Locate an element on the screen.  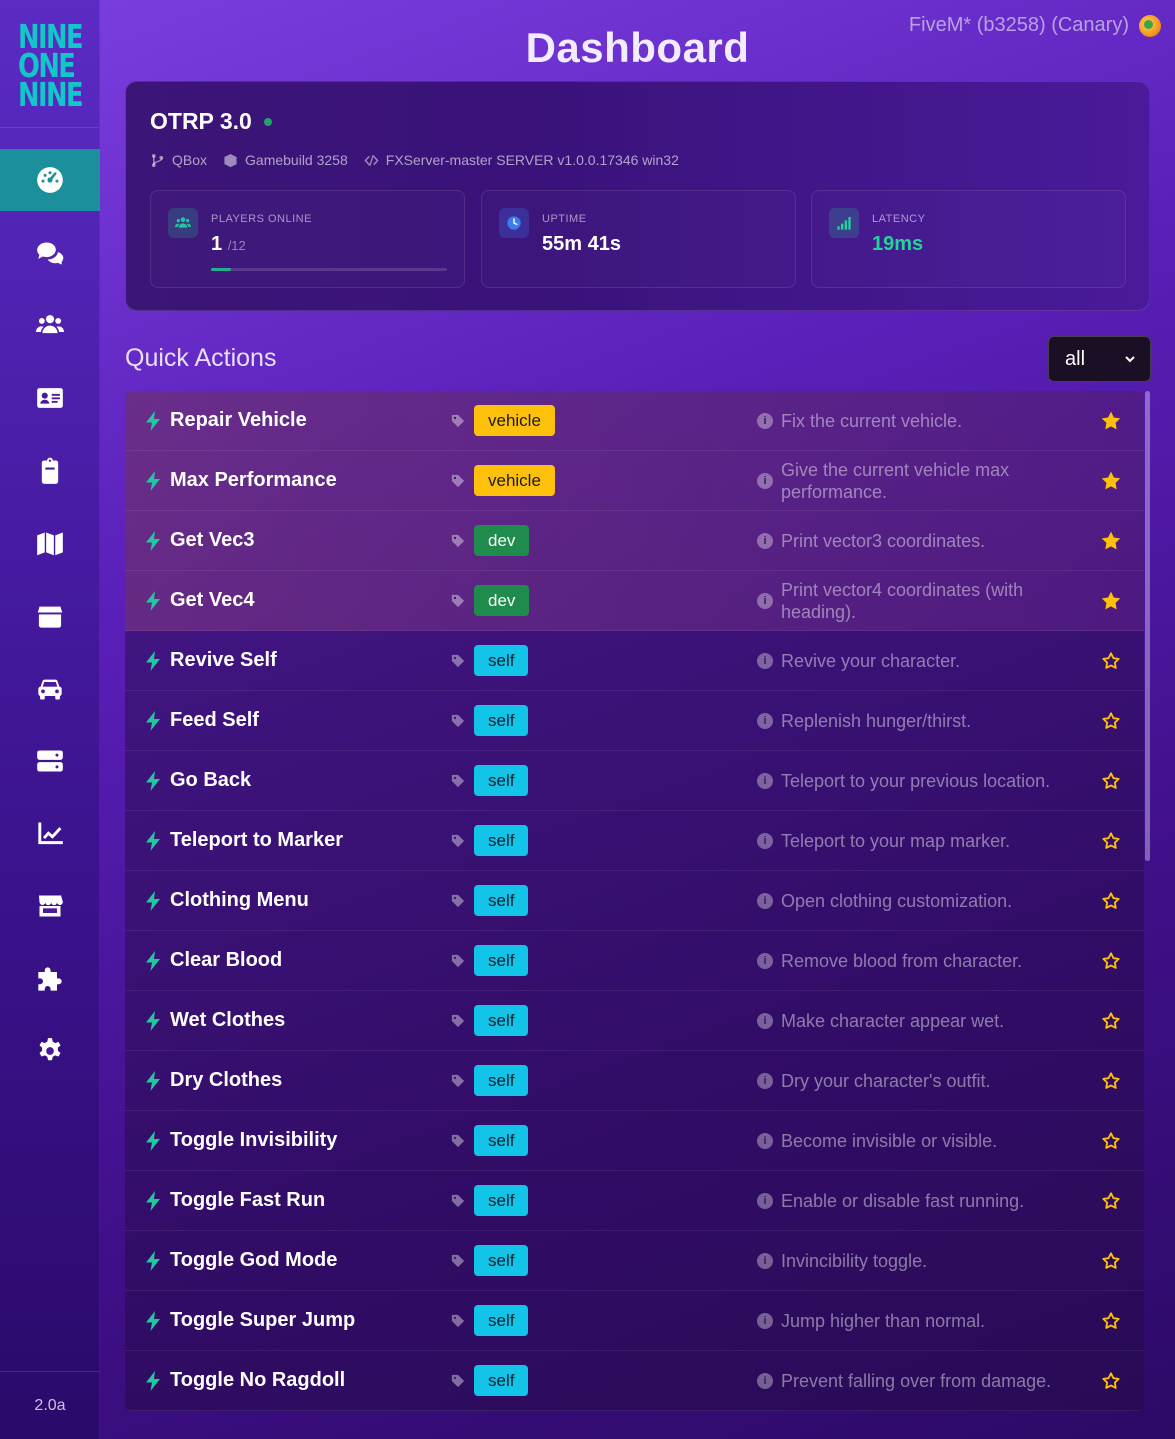
action-description: Dry your character's outfit. is located at coordinates (886, 1080).